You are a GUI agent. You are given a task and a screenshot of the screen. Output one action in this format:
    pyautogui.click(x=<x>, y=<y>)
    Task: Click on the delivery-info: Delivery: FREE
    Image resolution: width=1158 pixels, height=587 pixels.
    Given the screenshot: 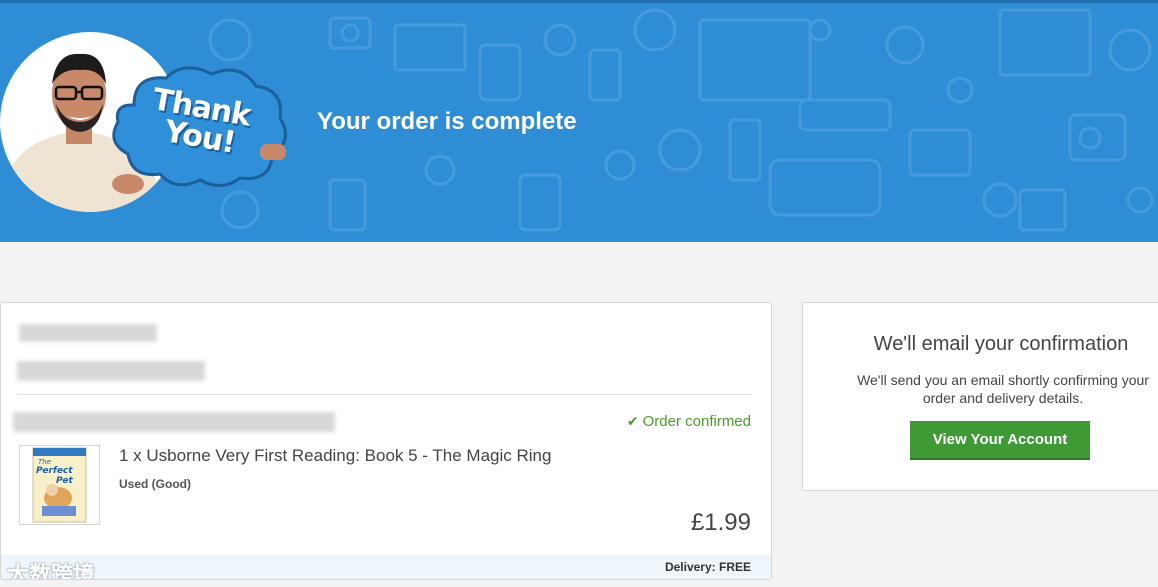 What is the action you would take?
    pyautogui.click(x=707, y=567)
    